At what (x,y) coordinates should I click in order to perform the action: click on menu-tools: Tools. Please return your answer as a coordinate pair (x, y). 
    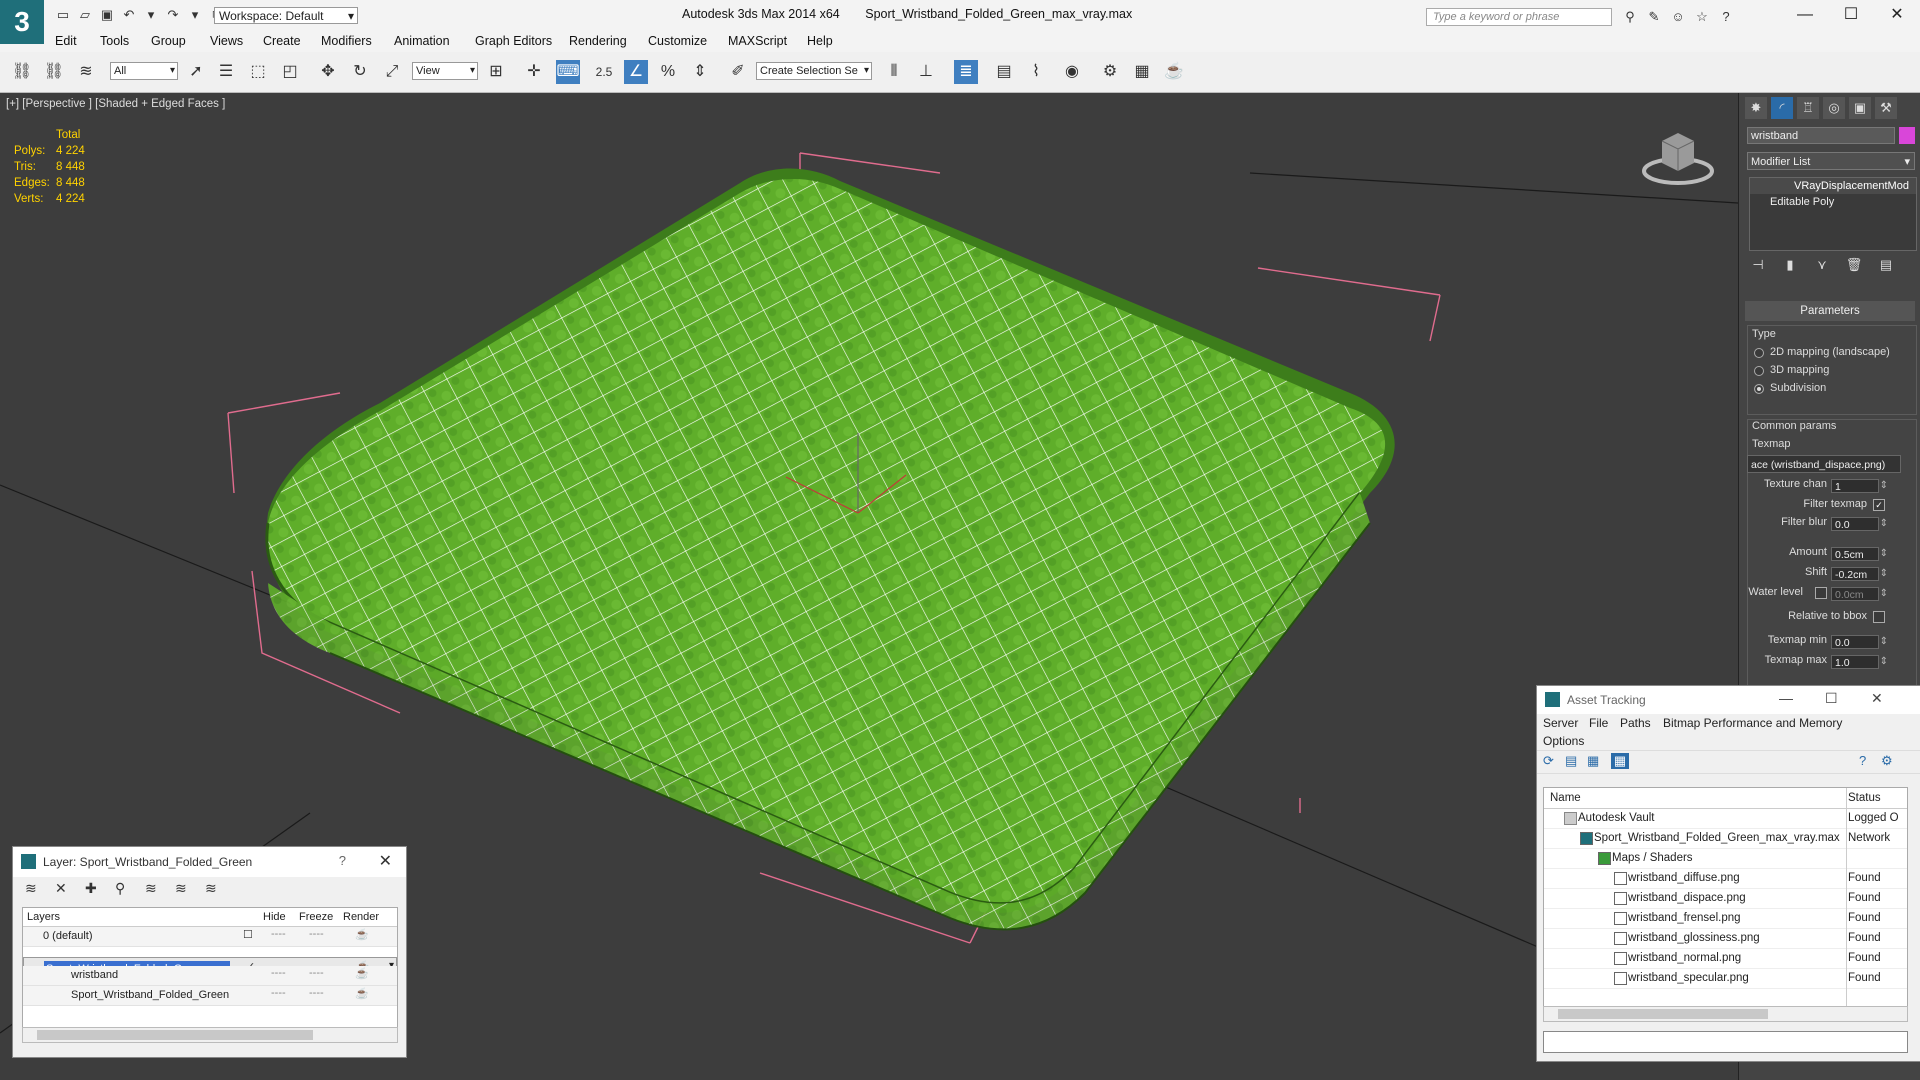
    Looking at the image, I should click on (114, 41).